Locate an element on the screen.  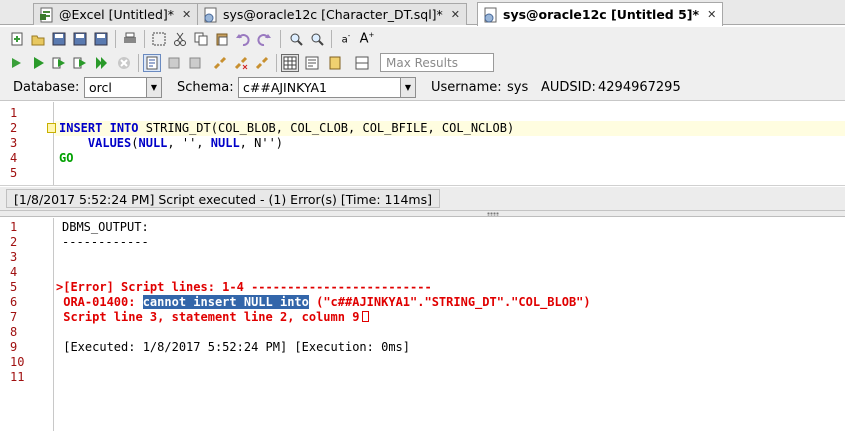
transaction-icon is located at coordinates (262, 63).